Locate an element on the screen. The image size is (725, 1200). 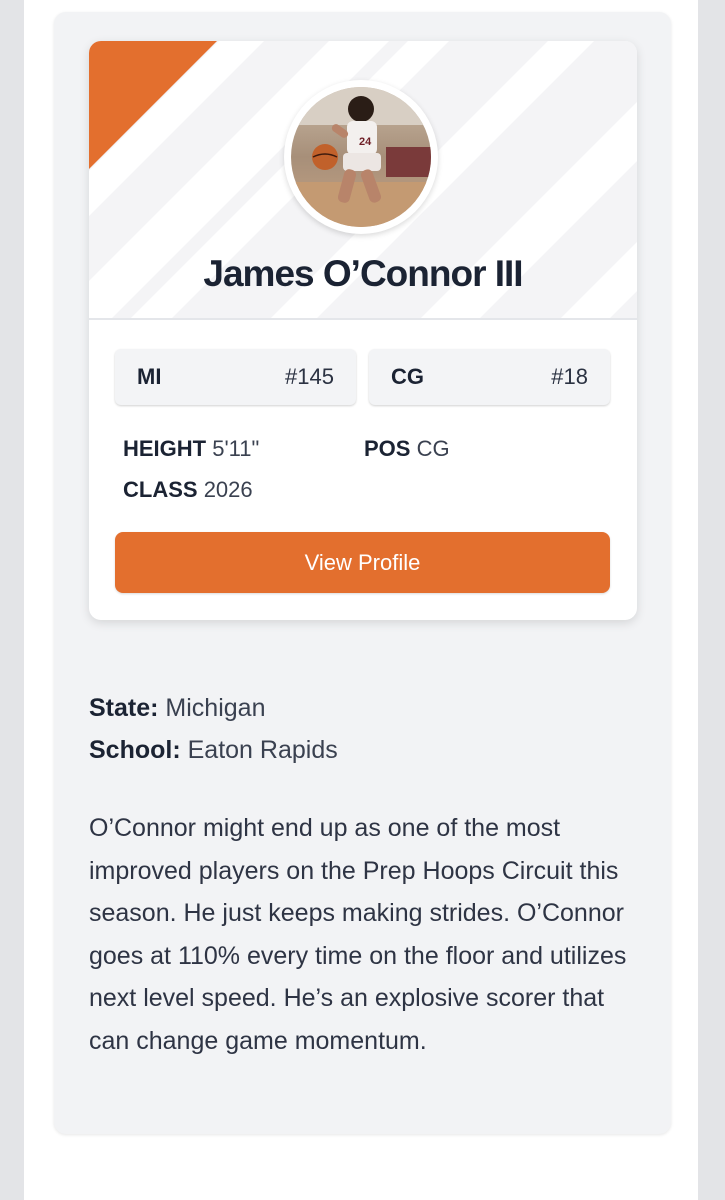
avatar: 24 is located at coordinates (361, 157).